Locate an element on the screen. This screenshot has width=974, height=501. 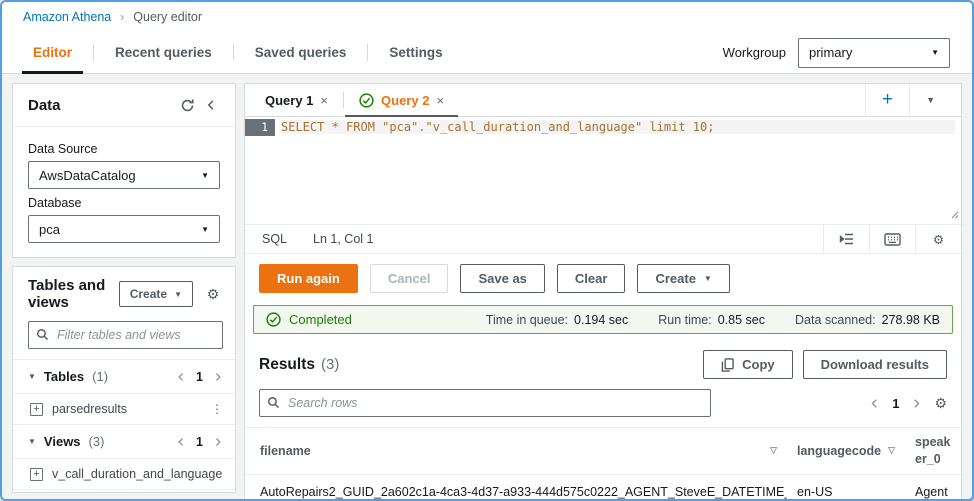
data-source-select: AwsDataCatalog ▼ is located at coordinates (124, 175).